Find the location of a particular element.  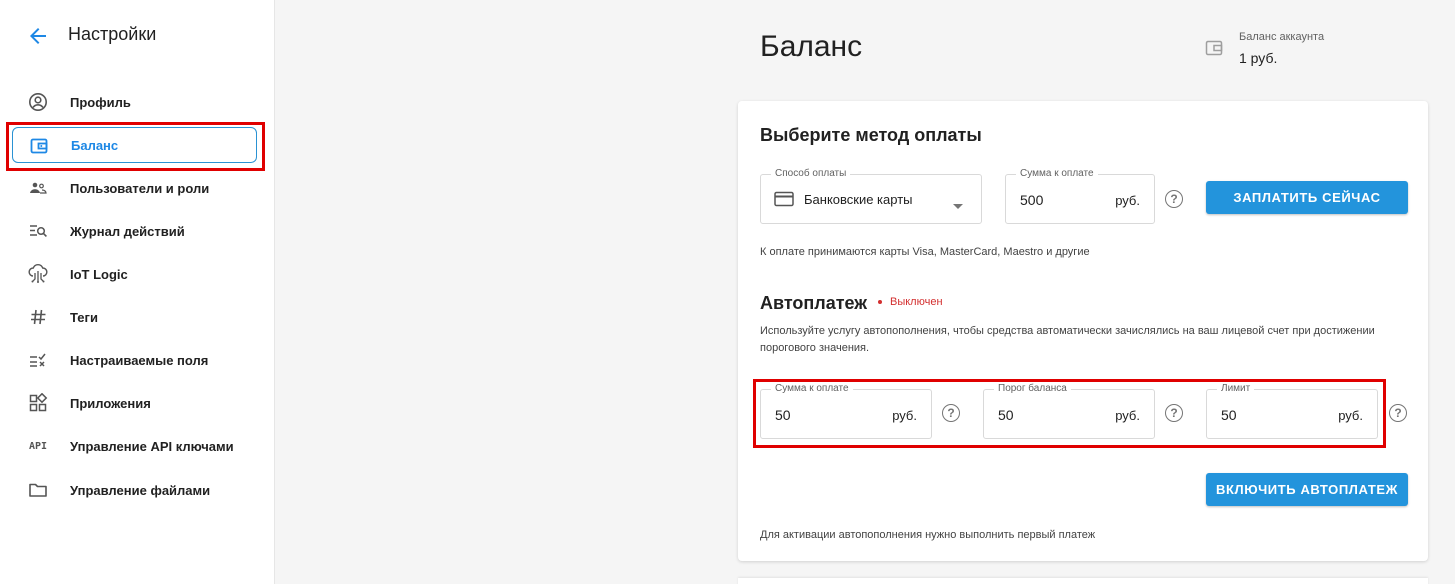

sidebar-item-api-keys: API Управление API ключами is located at coordinates (134, 446).